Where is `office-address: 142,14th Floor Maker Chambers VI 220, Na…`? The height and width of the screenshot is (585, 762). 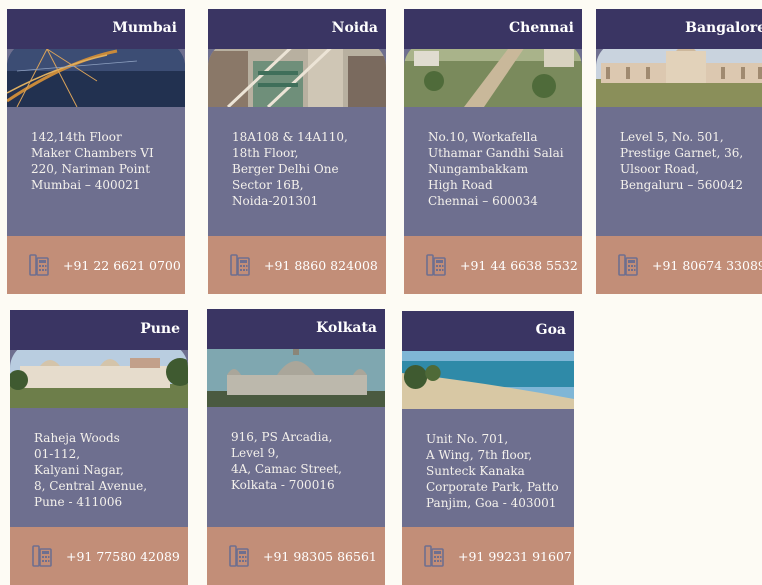
office-address: 142,14th Floor Maker Chambers VI 220, Na… is located at coordinates (96, 150).